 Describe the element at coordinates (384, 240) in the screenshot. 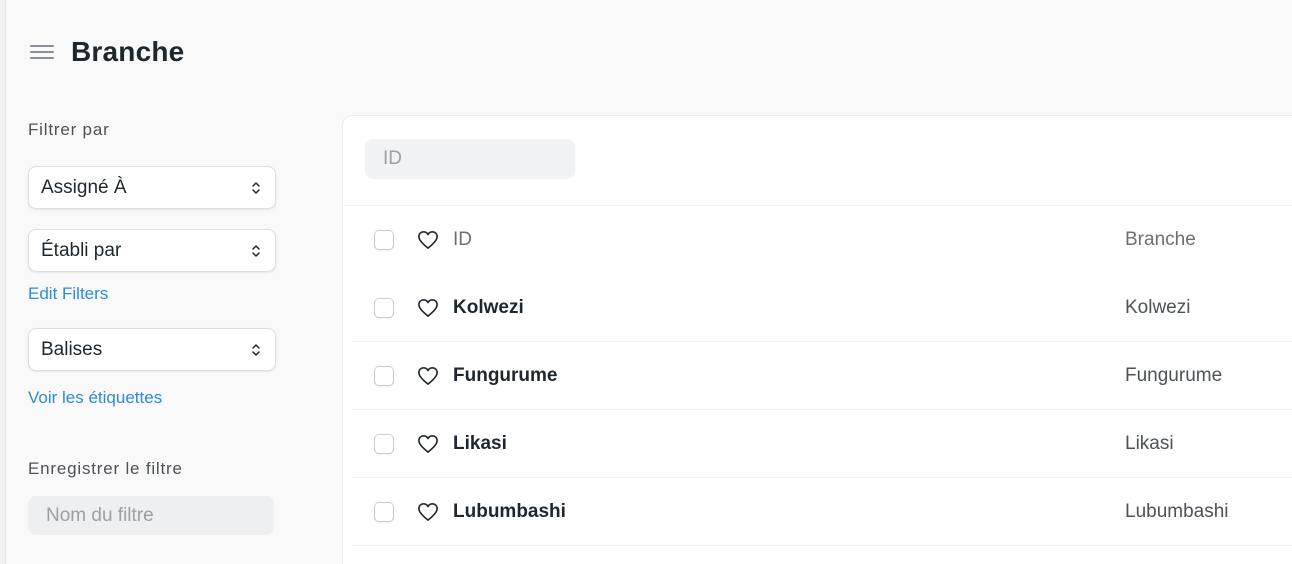

I see `select-all-checkbox` at that location.